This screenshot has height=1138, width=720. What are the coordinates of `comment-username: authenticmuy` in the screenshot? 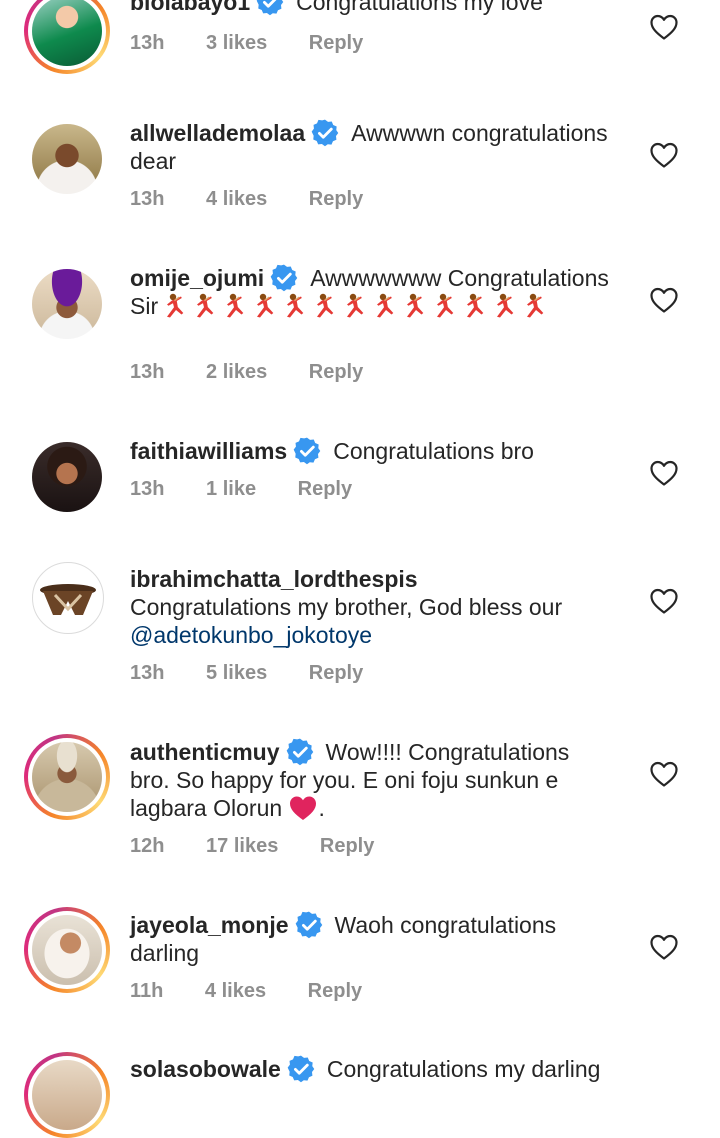 It's located at (205, 752).